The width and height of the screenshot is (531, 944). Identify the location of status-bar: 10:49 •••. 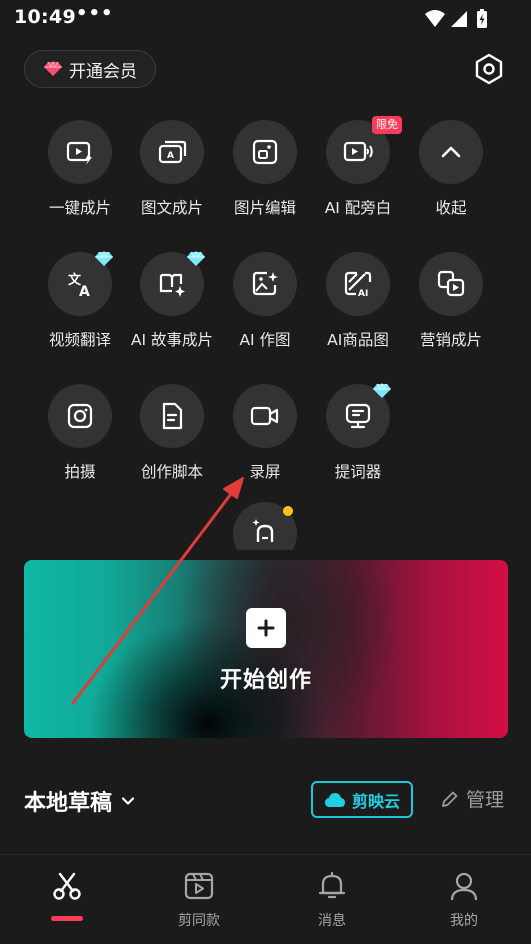
(265, 18).